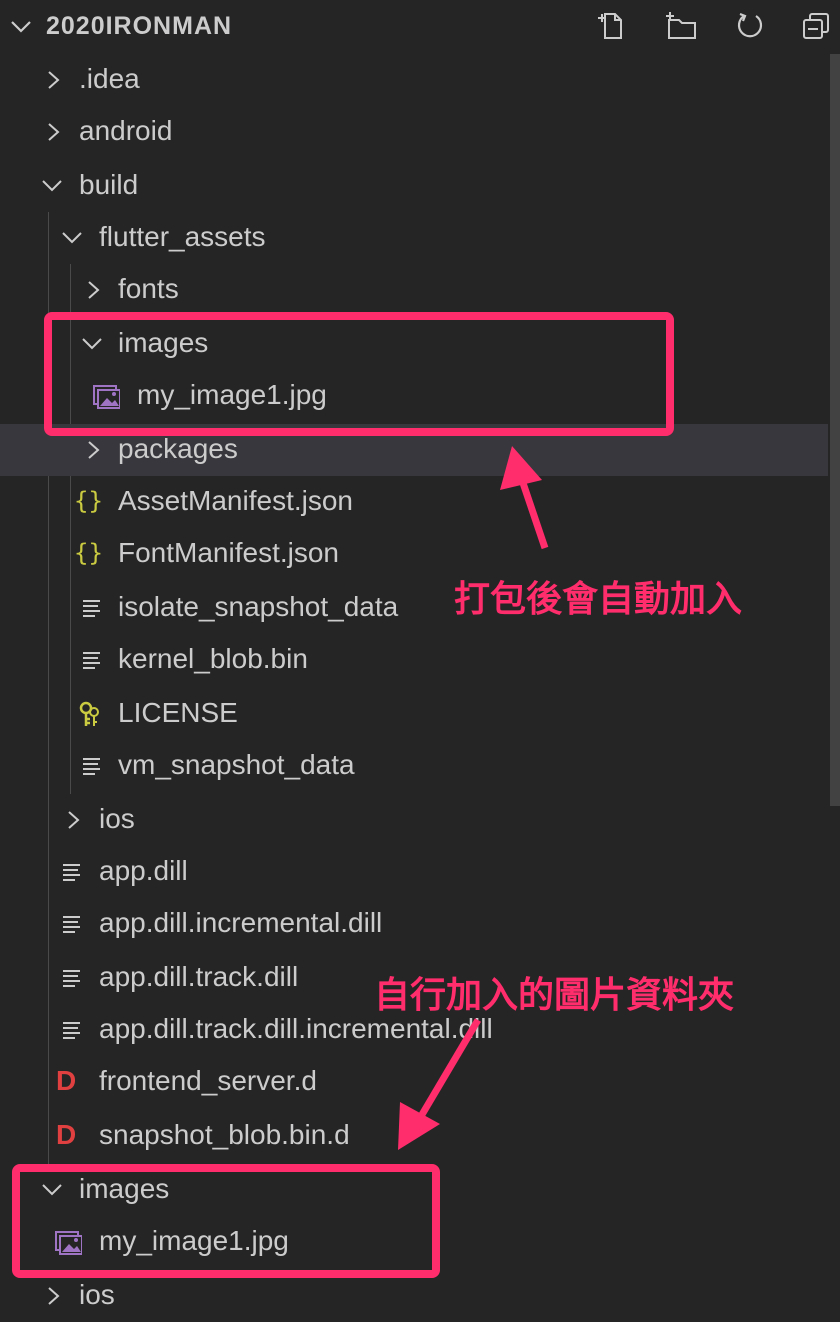 The width and height of the screenshot is (840, 1322). What do you see at coordinates (554, 995) in the screenshot?
I see `annotation-manual-folder: 自行加入的圖片資料夾` at bounding box center [554, 995].